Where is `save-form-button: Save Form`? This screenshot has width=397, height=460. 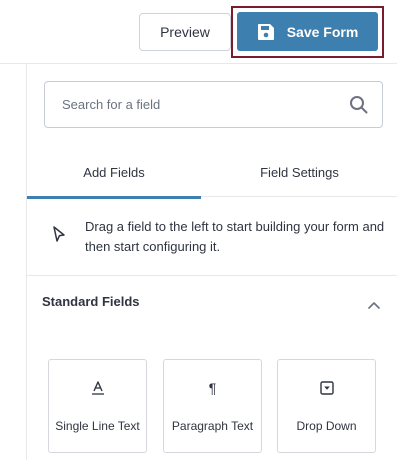 save-form-button: Save Form is located at coordinates (307, 31).